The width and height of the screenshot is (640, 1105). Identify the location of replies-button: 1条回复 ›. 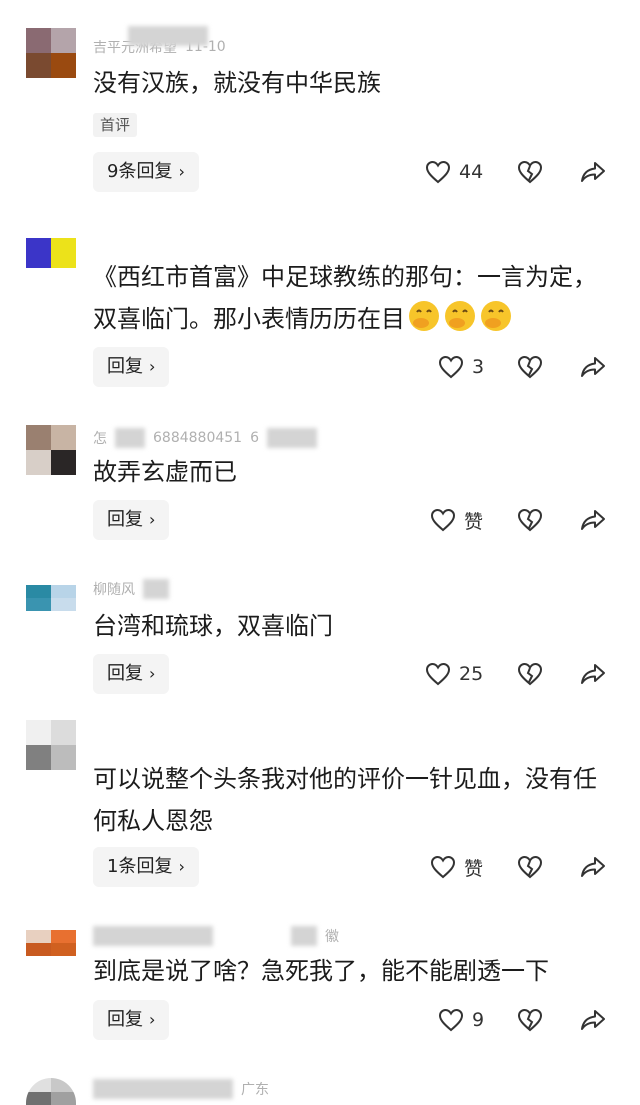
(146, 867).